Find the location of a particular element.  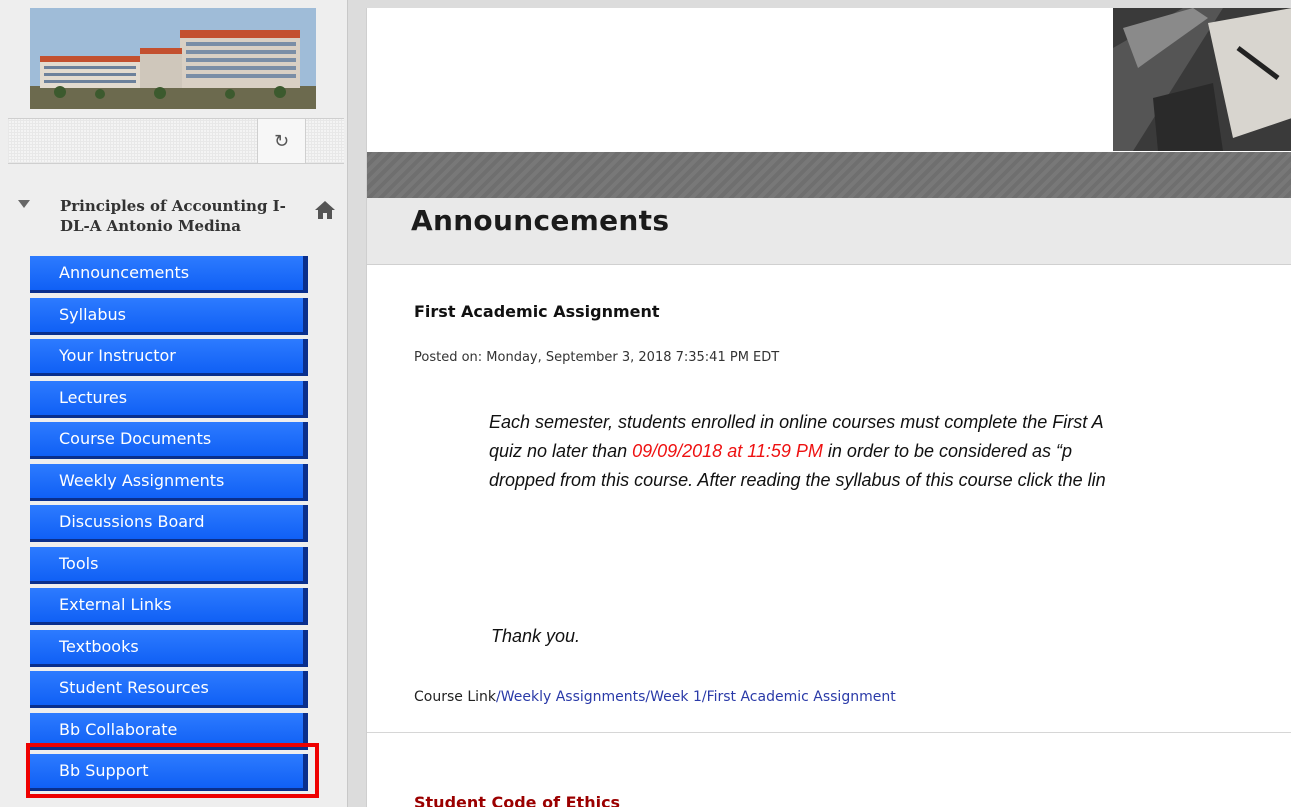

sidebar-item-announcements: Announcements is located at coordinates (169, 274).